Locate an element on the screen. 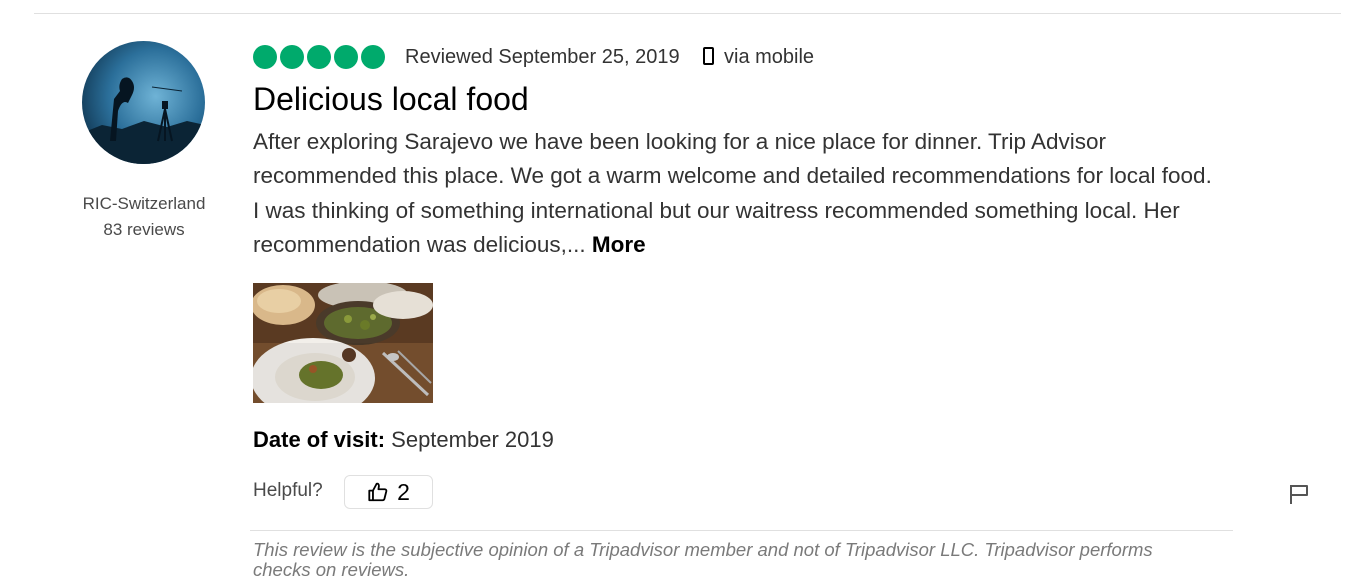 Image resolution: width=1345 pixels, height=580 pixels. reviewer-avatar is located at coordinates (143, 102).